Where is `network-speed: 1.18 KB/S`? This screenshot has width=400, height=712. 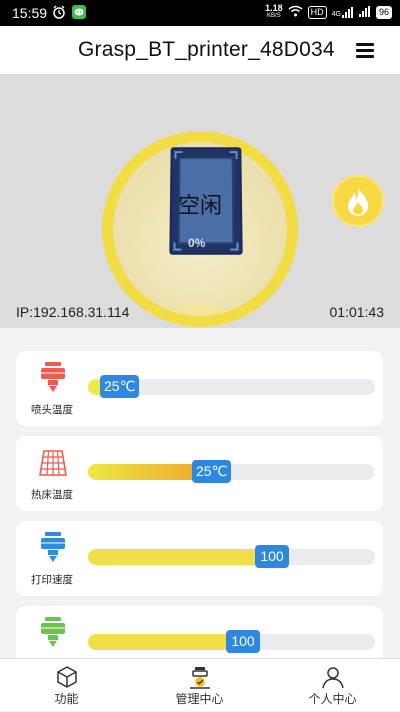
network-speed: 1.18 KB/S is located at coordinates (274, 11).